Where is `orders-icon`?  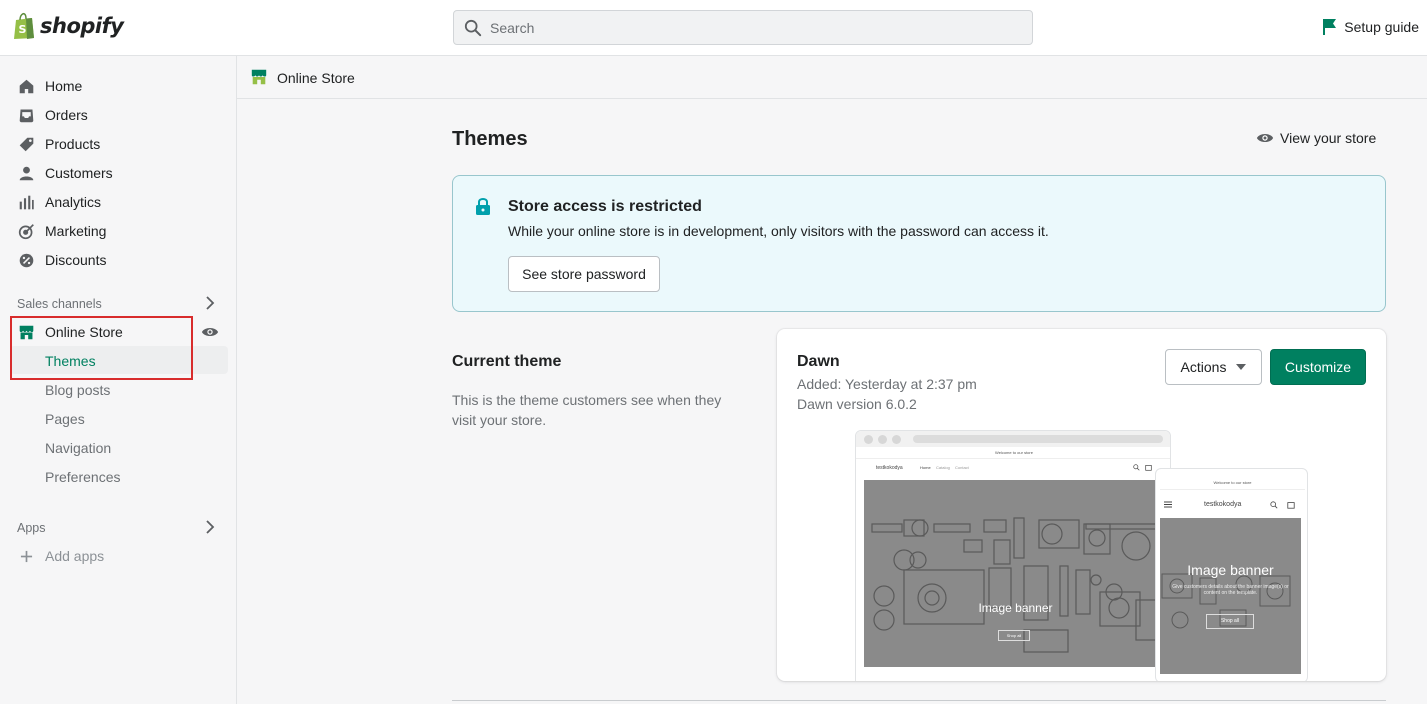
orders-icon is located at coordinates (26, 115).